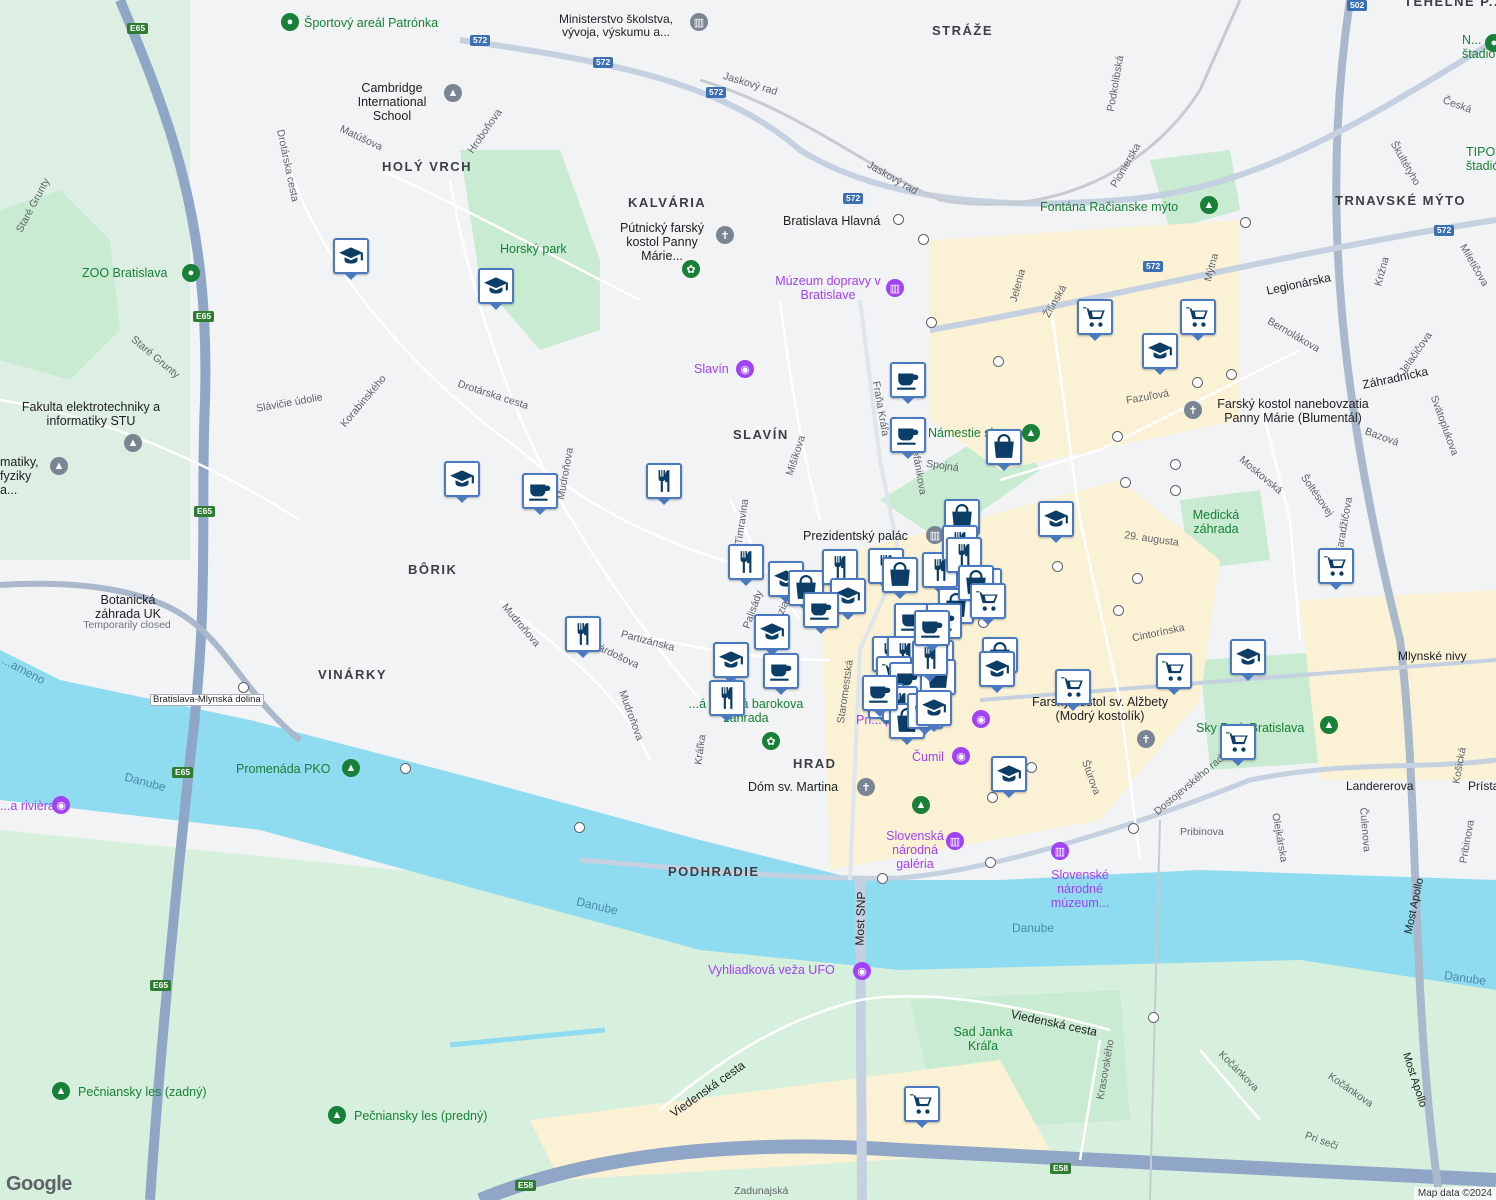  Describe the element at coordinates (1109, 207) in the screenshot. I see `poi-label-fontana: Fontána Račianske mýto` at that location.